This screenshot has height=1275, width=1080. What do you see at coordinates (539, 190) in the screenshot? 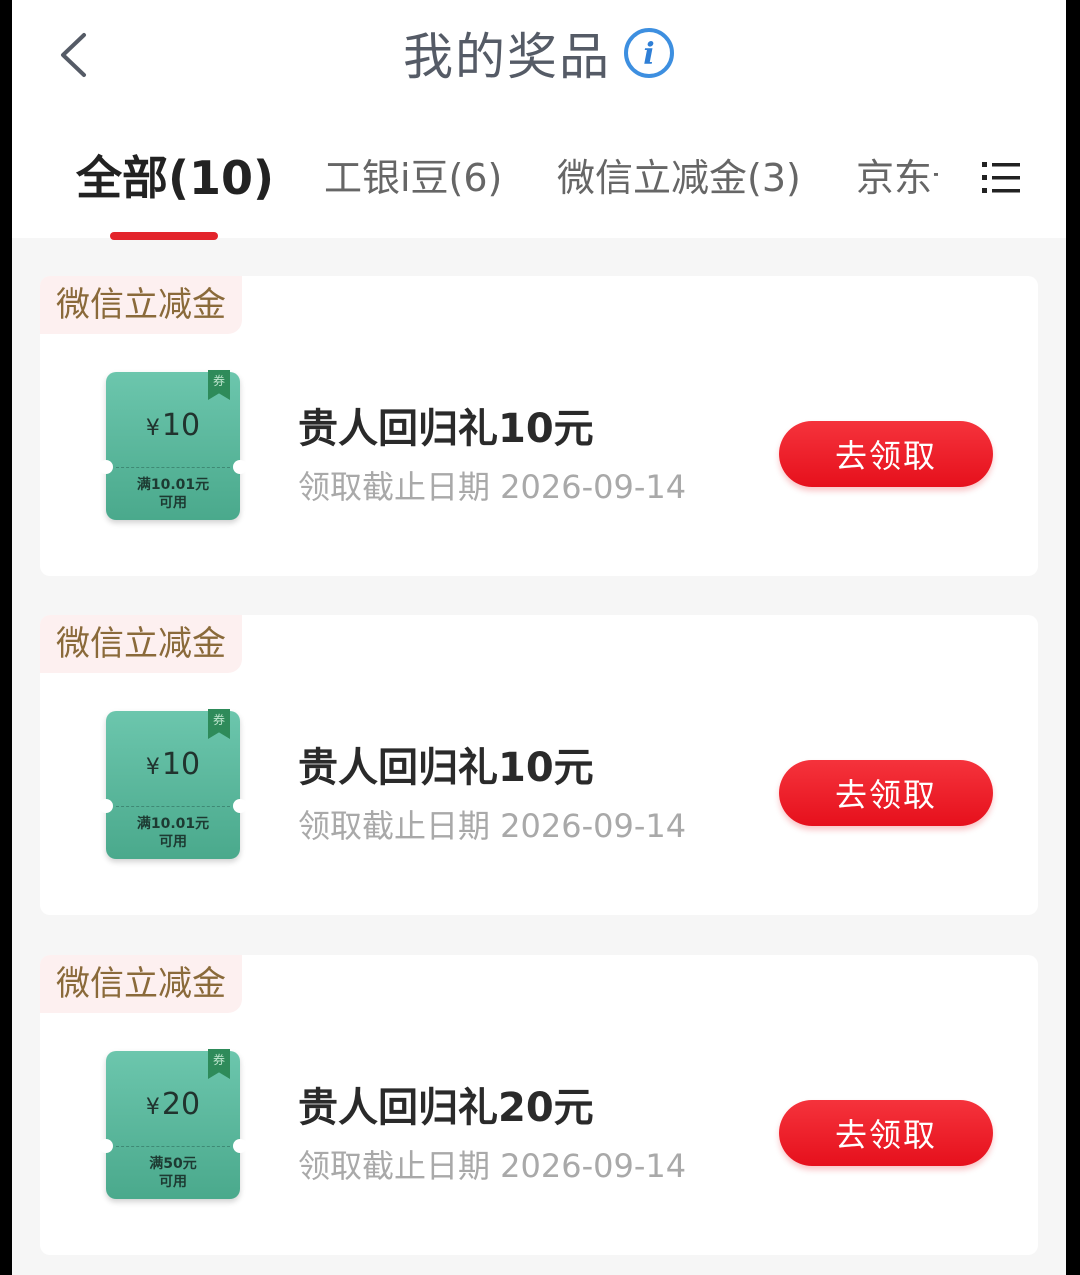
I see `tab-bar: 全部(10) 工银i豆(6) 微信立减金(3) 京东卡` at bounding box center [539, 190].